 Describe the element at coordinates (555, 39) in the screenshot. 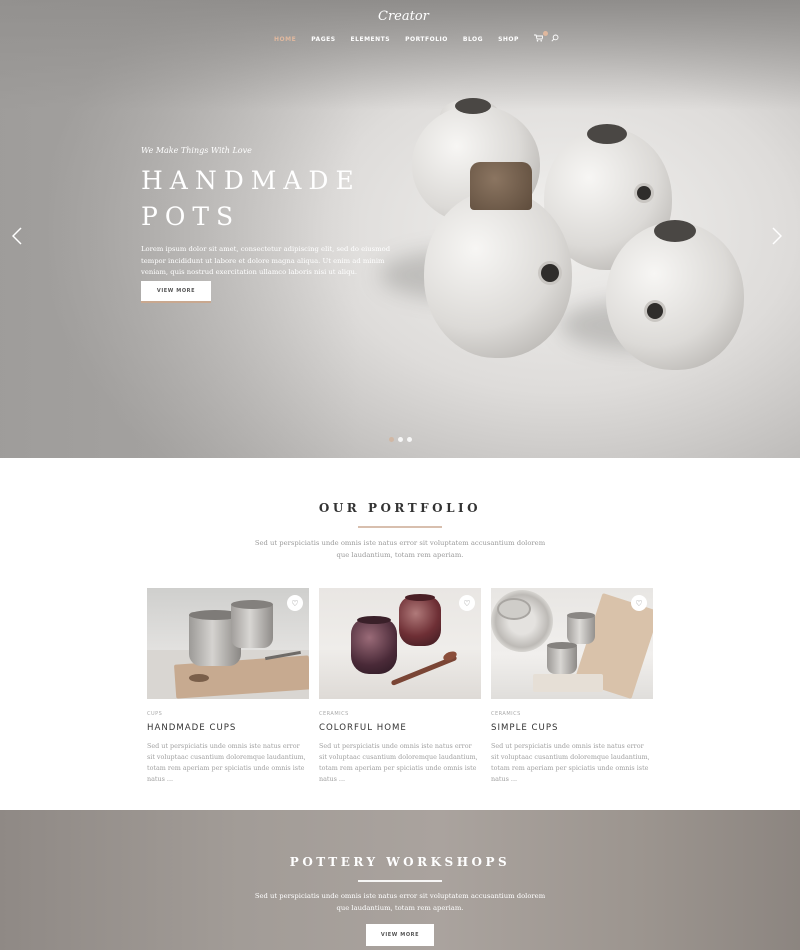

I see `search-icon` at that location.